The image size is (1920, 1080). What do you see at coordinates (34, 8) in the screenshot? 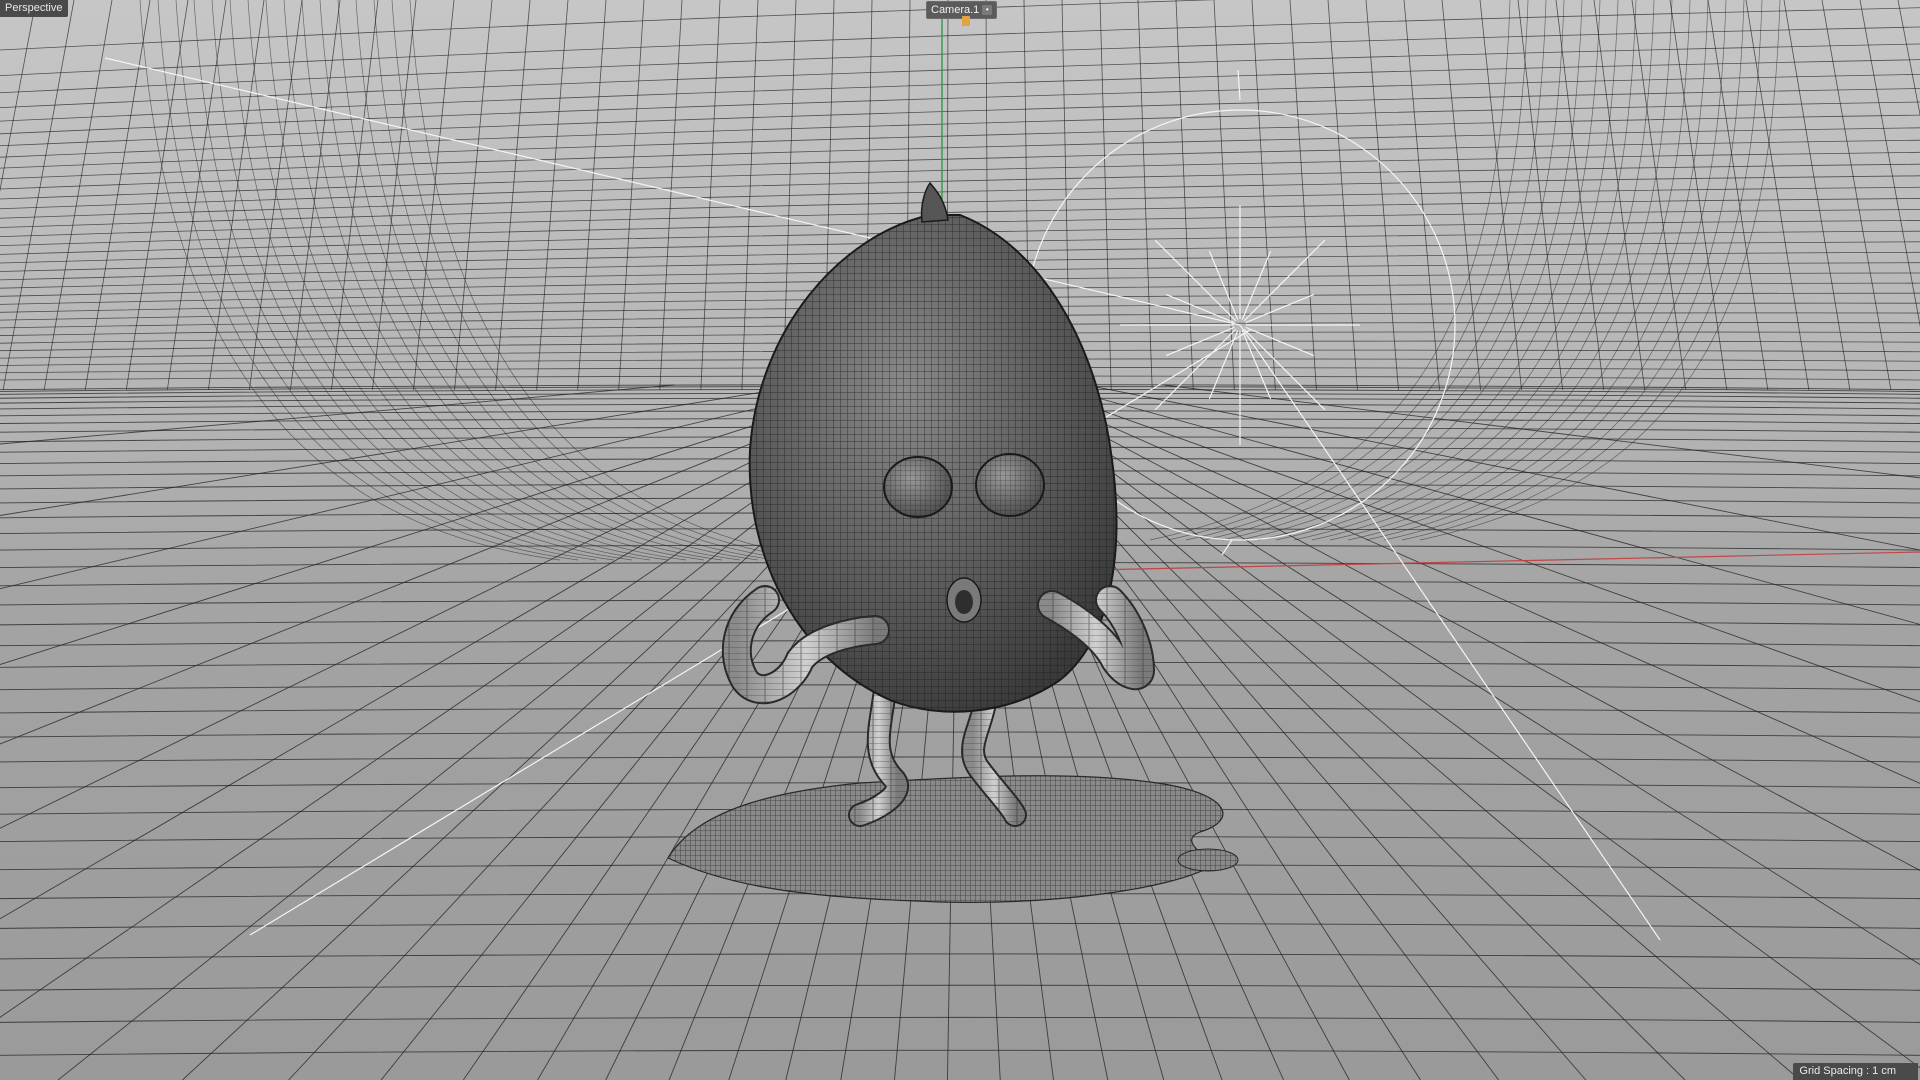
I see `view-name-label: Perspective` at bounding box center [34, 8].